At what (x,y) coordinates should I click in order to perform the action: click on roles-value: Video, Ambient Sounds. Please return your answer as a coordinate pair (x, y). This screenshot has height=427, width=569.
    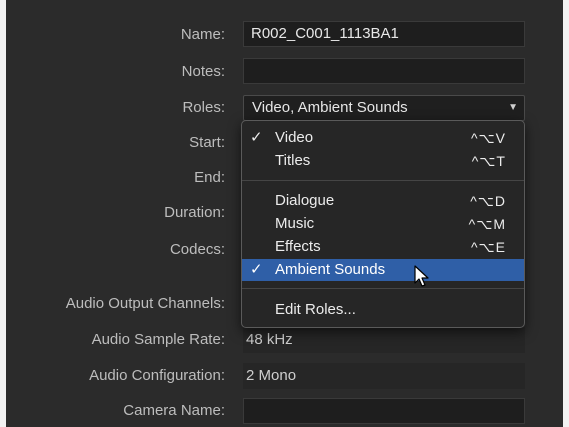
    Looking at the image, I should click on (330, 107).